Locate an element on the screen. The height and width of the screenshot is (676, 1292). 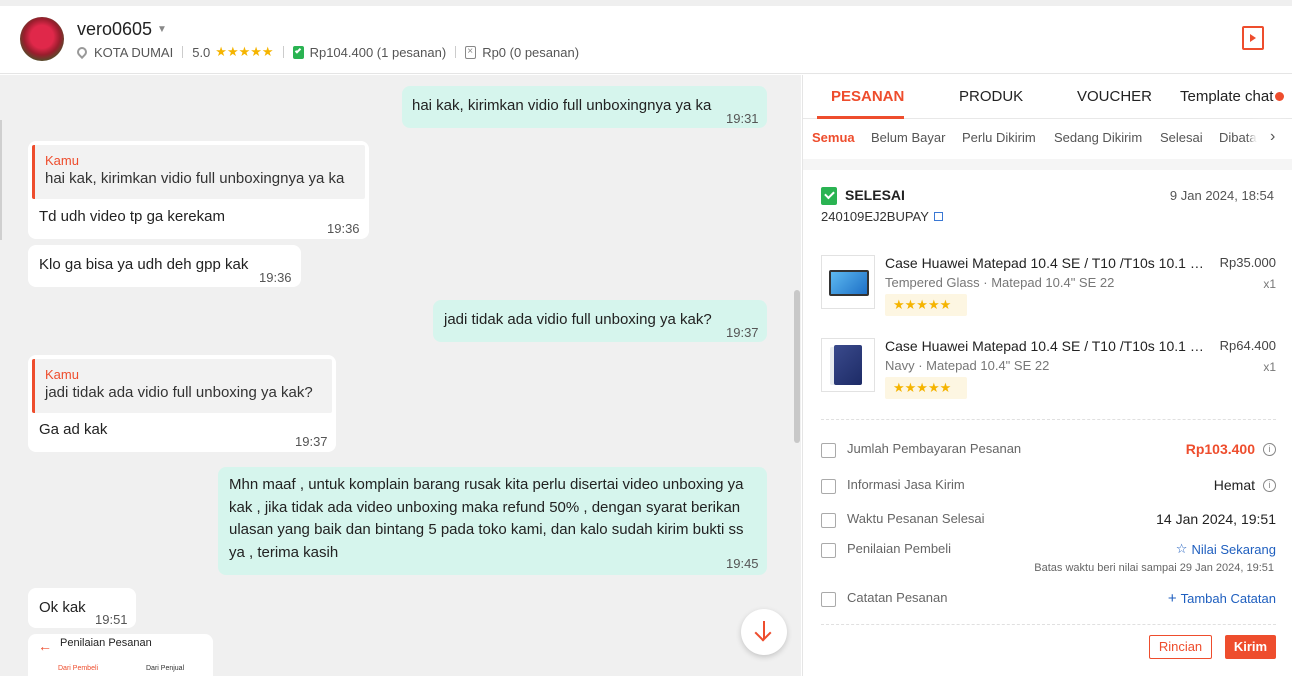
order-note-row: Catatan Pesanan + Tambah Catatan is located at coordinates (1048, 601).